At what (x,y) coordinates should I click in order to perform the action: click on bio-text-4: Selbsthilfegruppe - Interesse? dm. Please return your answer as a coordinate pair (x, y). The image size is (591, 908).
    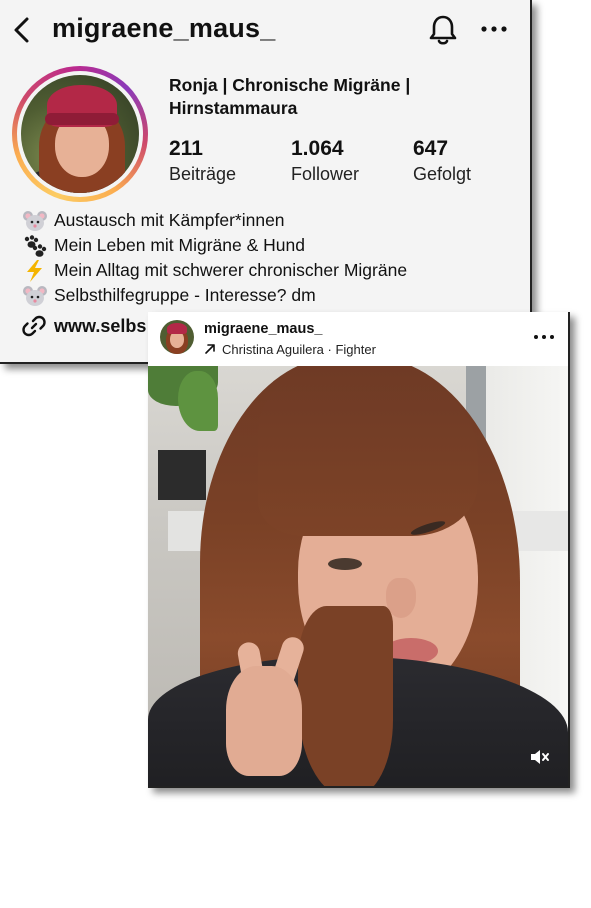
    Looking at the image, I should click on (185, 295).